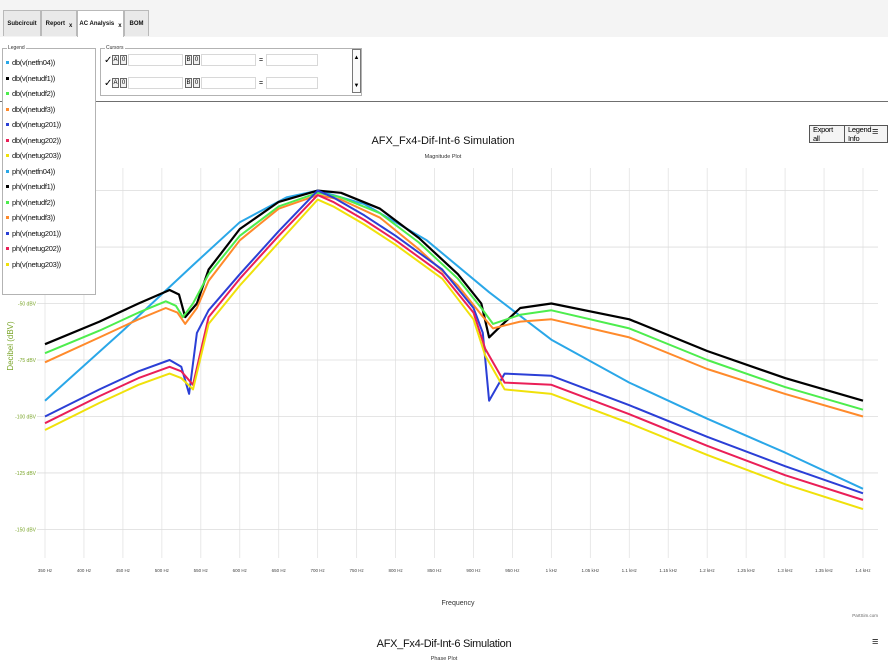 The height and width of the screenshot is (666, 888). I want to click on x-tick-label: 700 Hz, so click(318, 570).